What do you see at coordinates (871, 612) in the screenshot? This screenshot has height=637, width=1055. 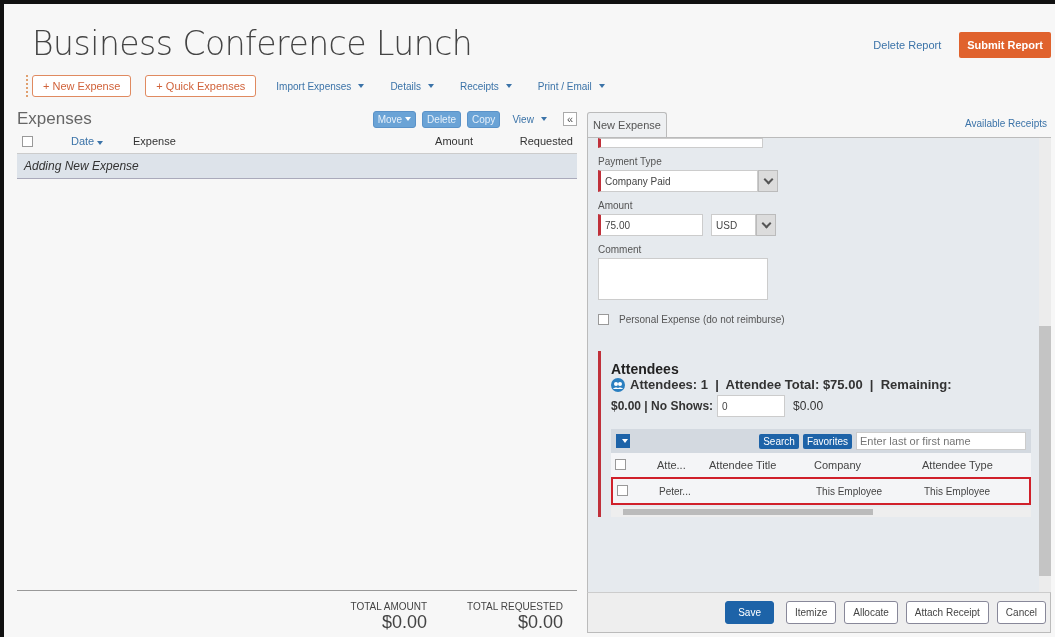 I see `footer-button: Allocate` at bounding box center [871, 612].